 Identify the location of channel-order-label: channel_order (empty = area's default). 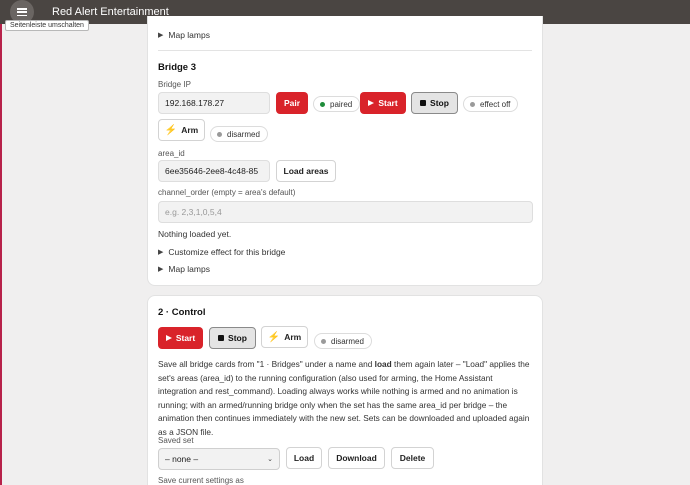
(227, 192).